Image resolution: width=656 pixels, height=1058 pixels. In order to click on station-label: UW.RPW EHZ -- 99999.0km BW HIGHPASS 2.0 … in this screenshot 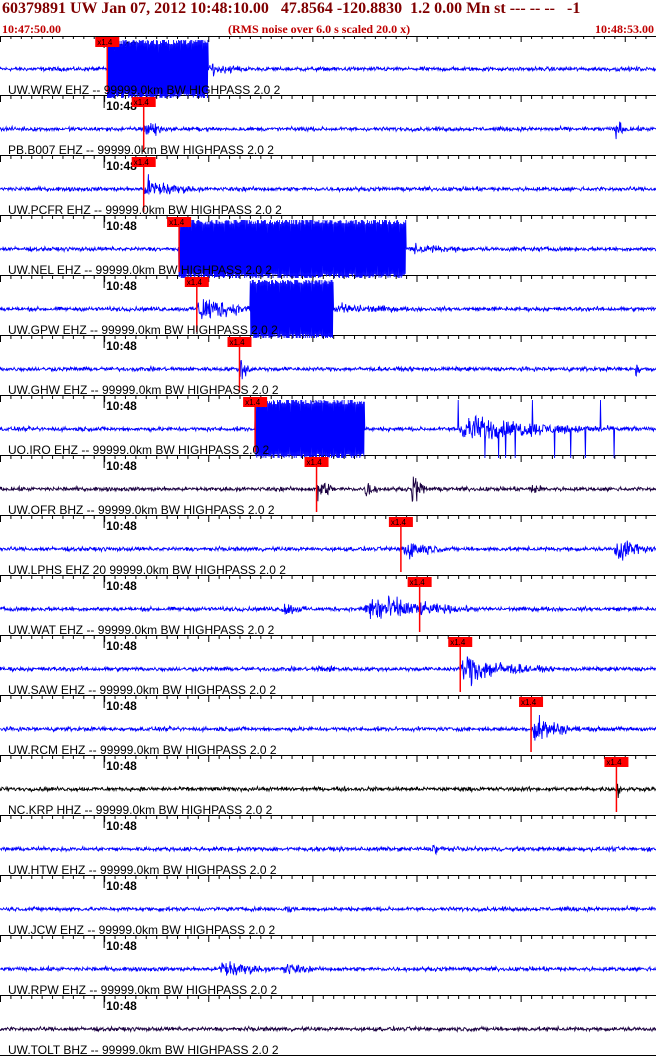, I will do `click(143, 990)`.